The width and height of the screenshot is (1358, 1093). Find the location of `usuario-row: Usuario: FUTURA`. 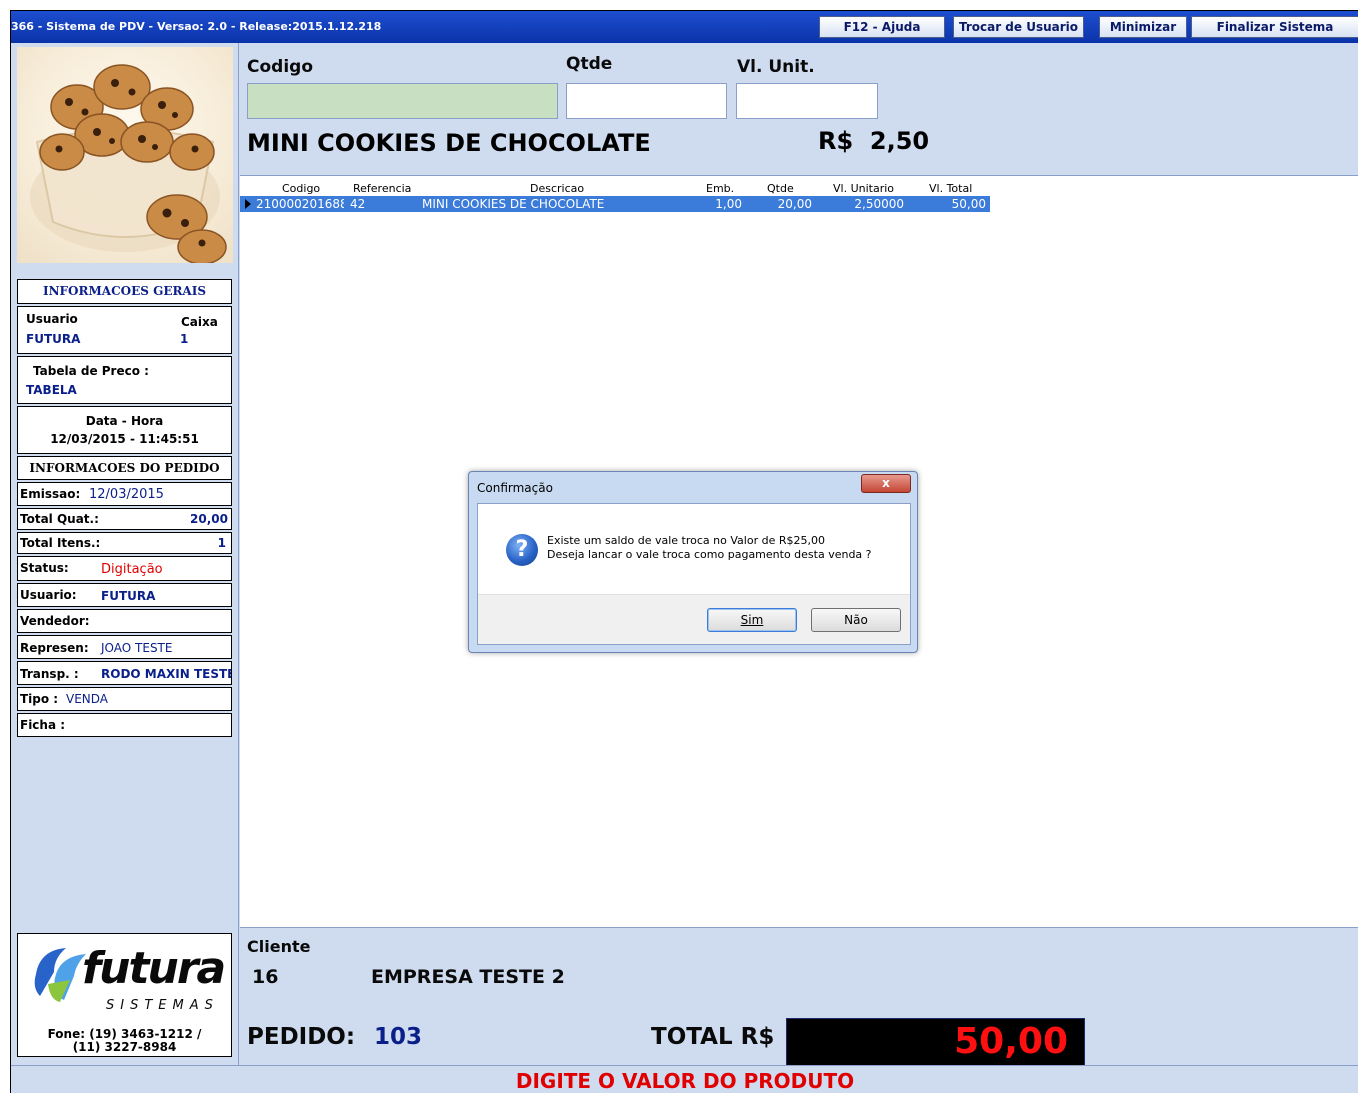

usuario-row: Usuario: FUTURA is located at coordinates (124, 595).